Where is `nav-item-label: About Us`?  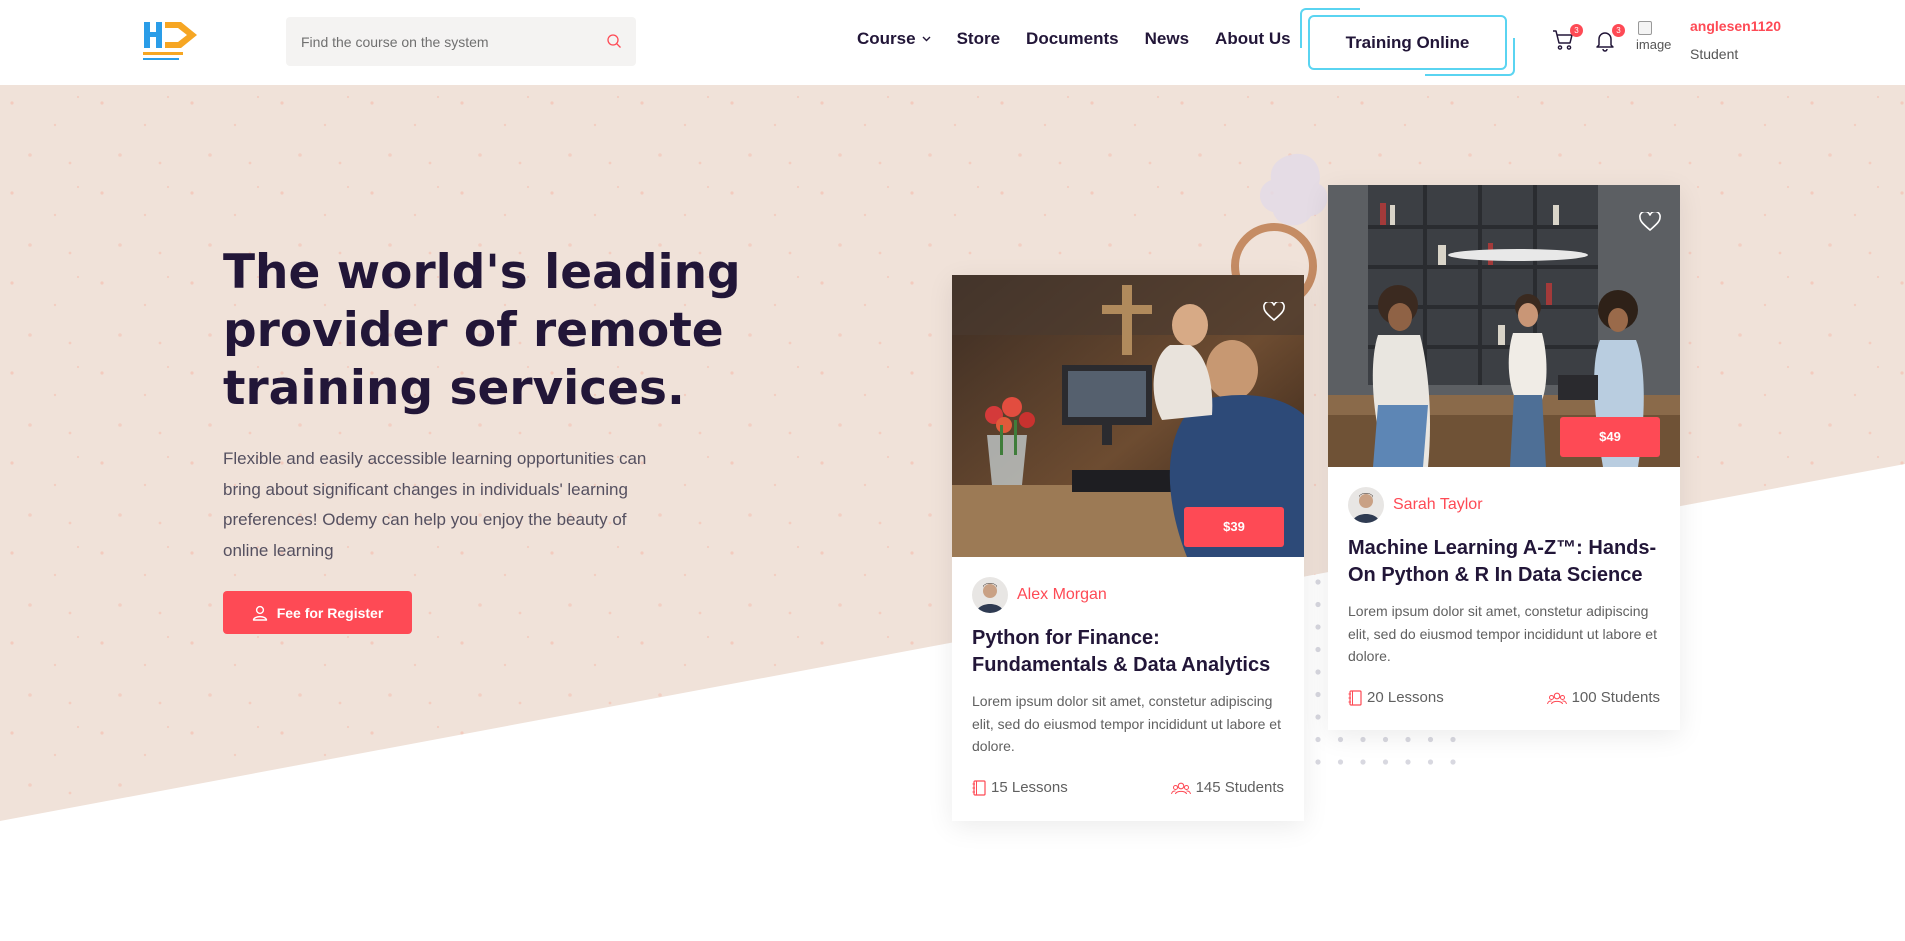 nav-item-label: About Us is located at coordinates (1253, 38).